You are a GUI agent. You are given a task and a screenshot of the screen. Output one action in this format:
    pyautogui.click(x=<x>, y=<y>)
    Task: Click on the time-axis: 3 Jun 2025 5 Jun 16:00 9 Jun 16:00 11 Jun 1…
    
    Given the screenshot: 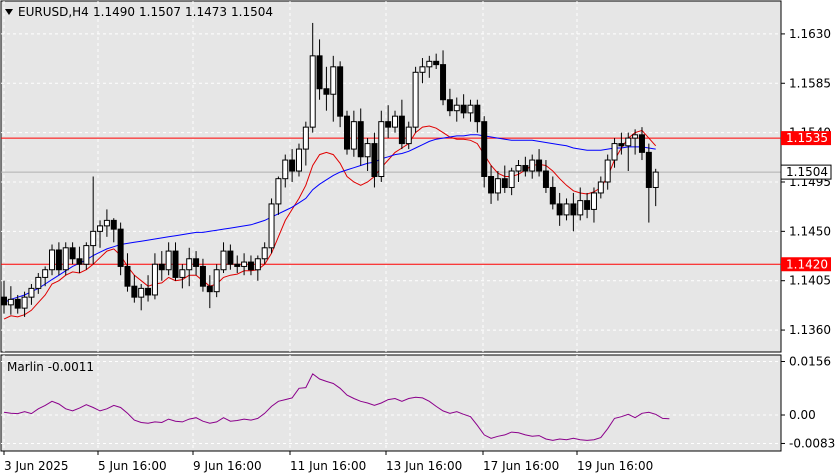 What is the action you would take?
    pyautogui.click(x=328, y=462)
    